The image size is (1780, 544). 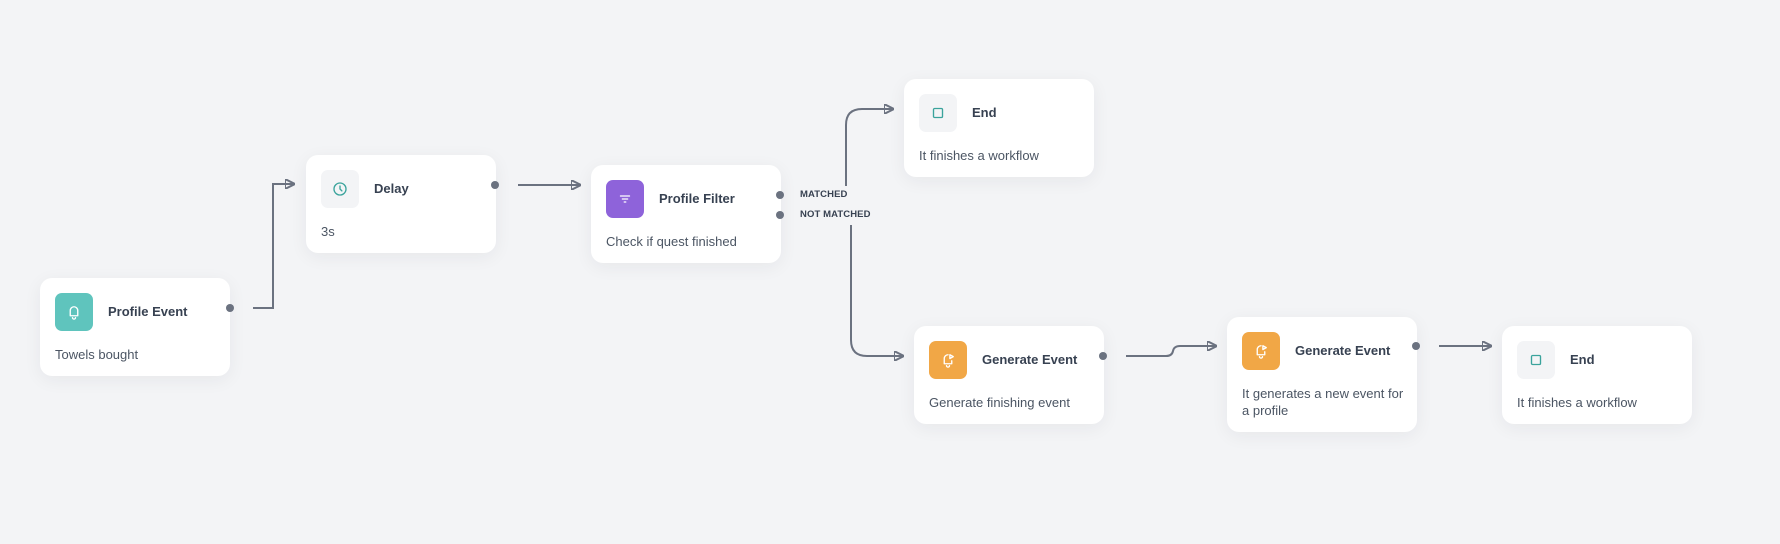 I want to click on node-generate-event-1: Generate Event Generate finishing event, so click(x=1009, y=375).